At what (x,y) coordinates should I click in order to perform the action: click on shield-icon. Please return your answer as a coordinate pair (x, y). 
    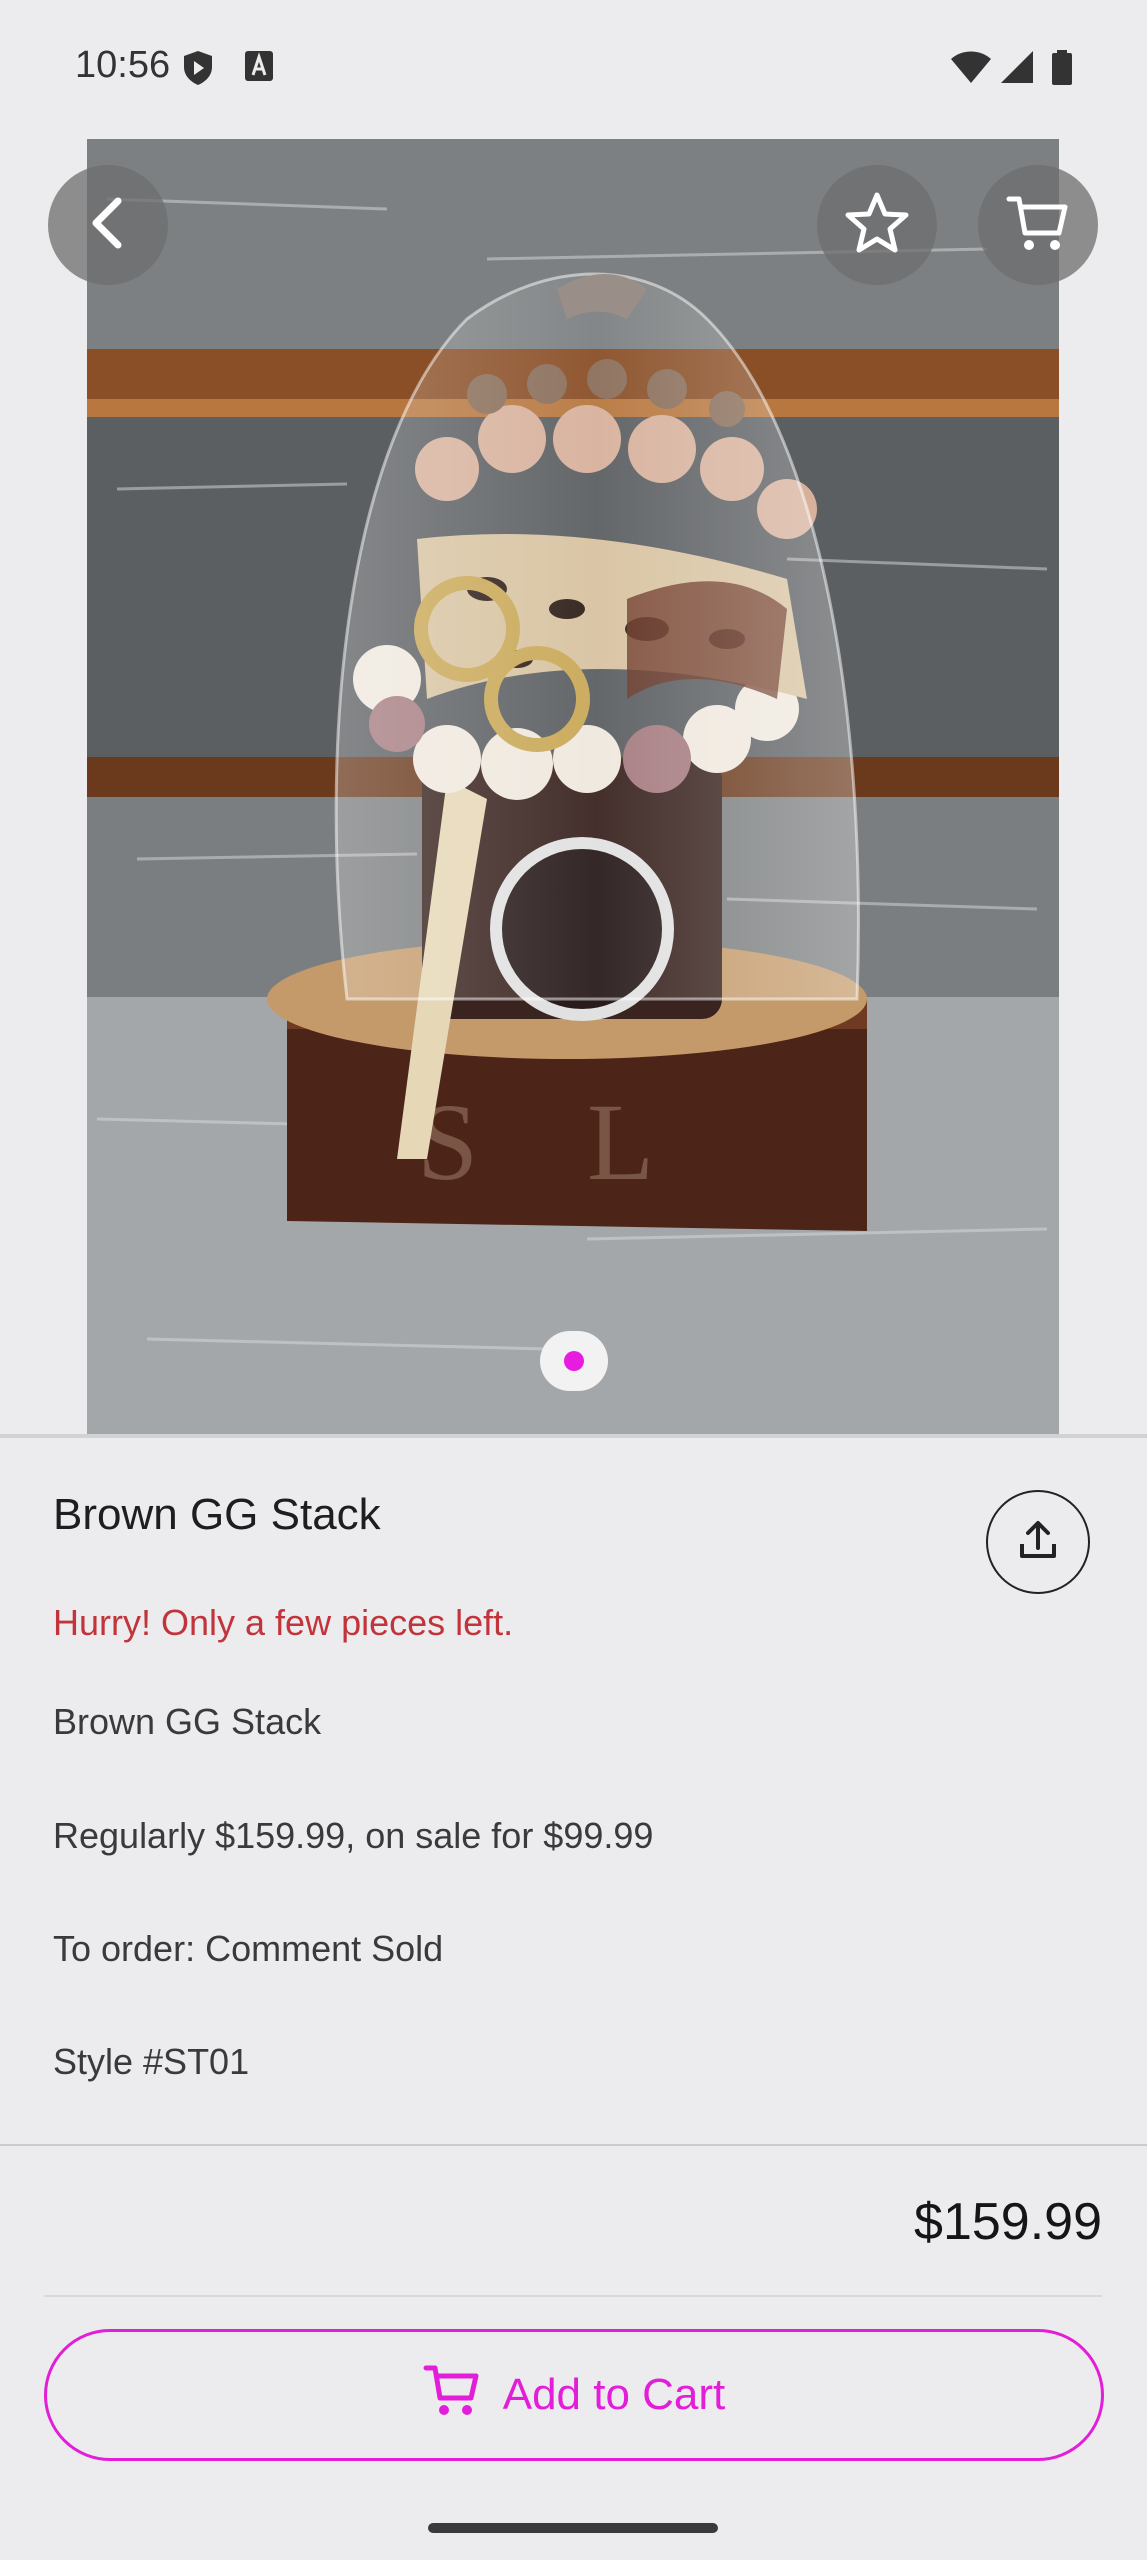
    Looking at the image, I should click on (198, 70).